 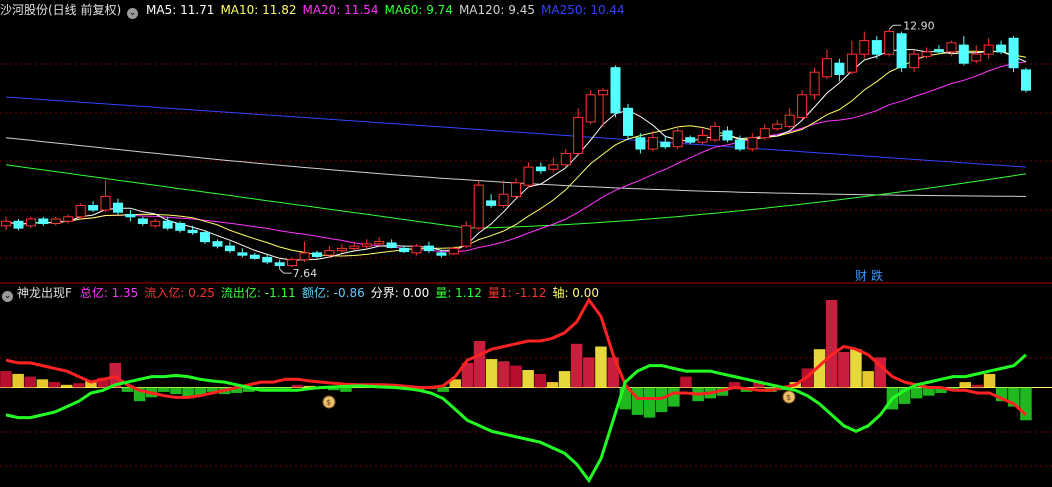 I want to click on low-pointer, so click(x=285, y=271).